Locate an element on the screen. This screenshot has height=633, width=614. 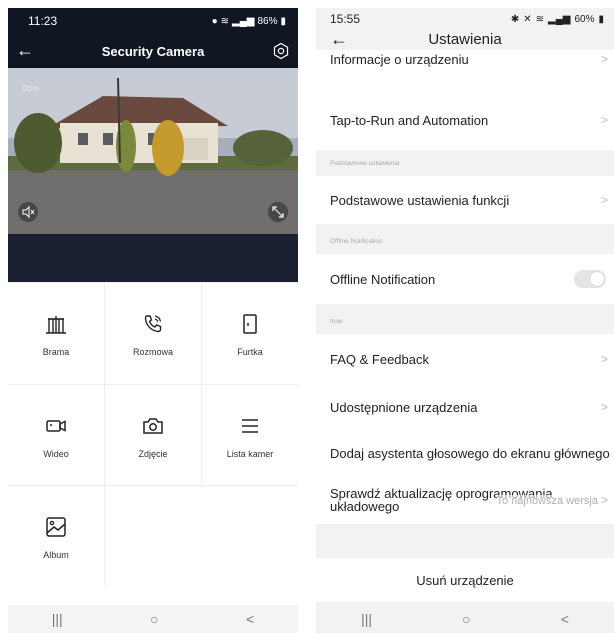
firmware-status: To najnowsza wersja is located at coordinates (547, 501).